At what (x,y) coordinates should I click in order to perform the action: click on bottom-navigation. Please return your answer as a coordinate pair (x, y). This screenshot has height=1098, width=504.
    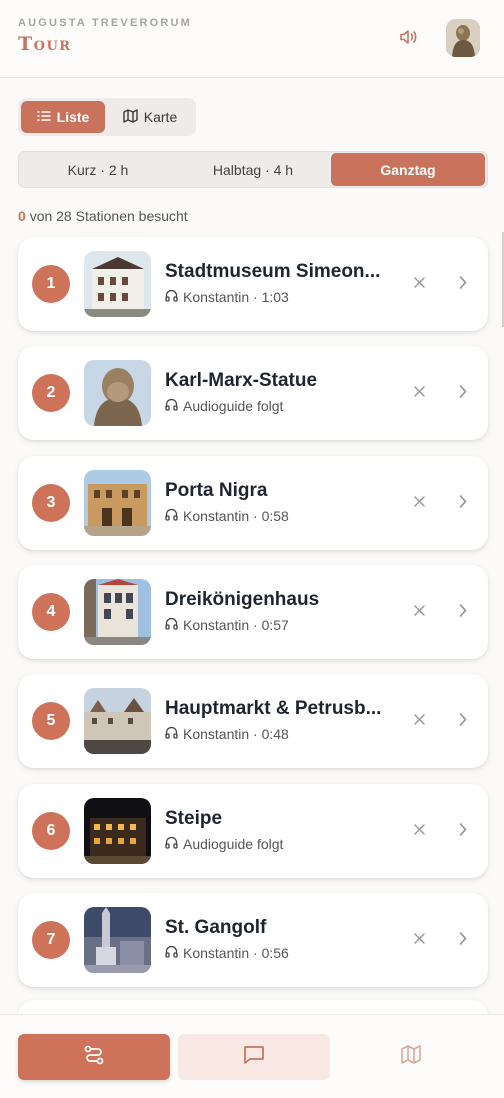
    Looking at the image, I should click on (252, 1056).